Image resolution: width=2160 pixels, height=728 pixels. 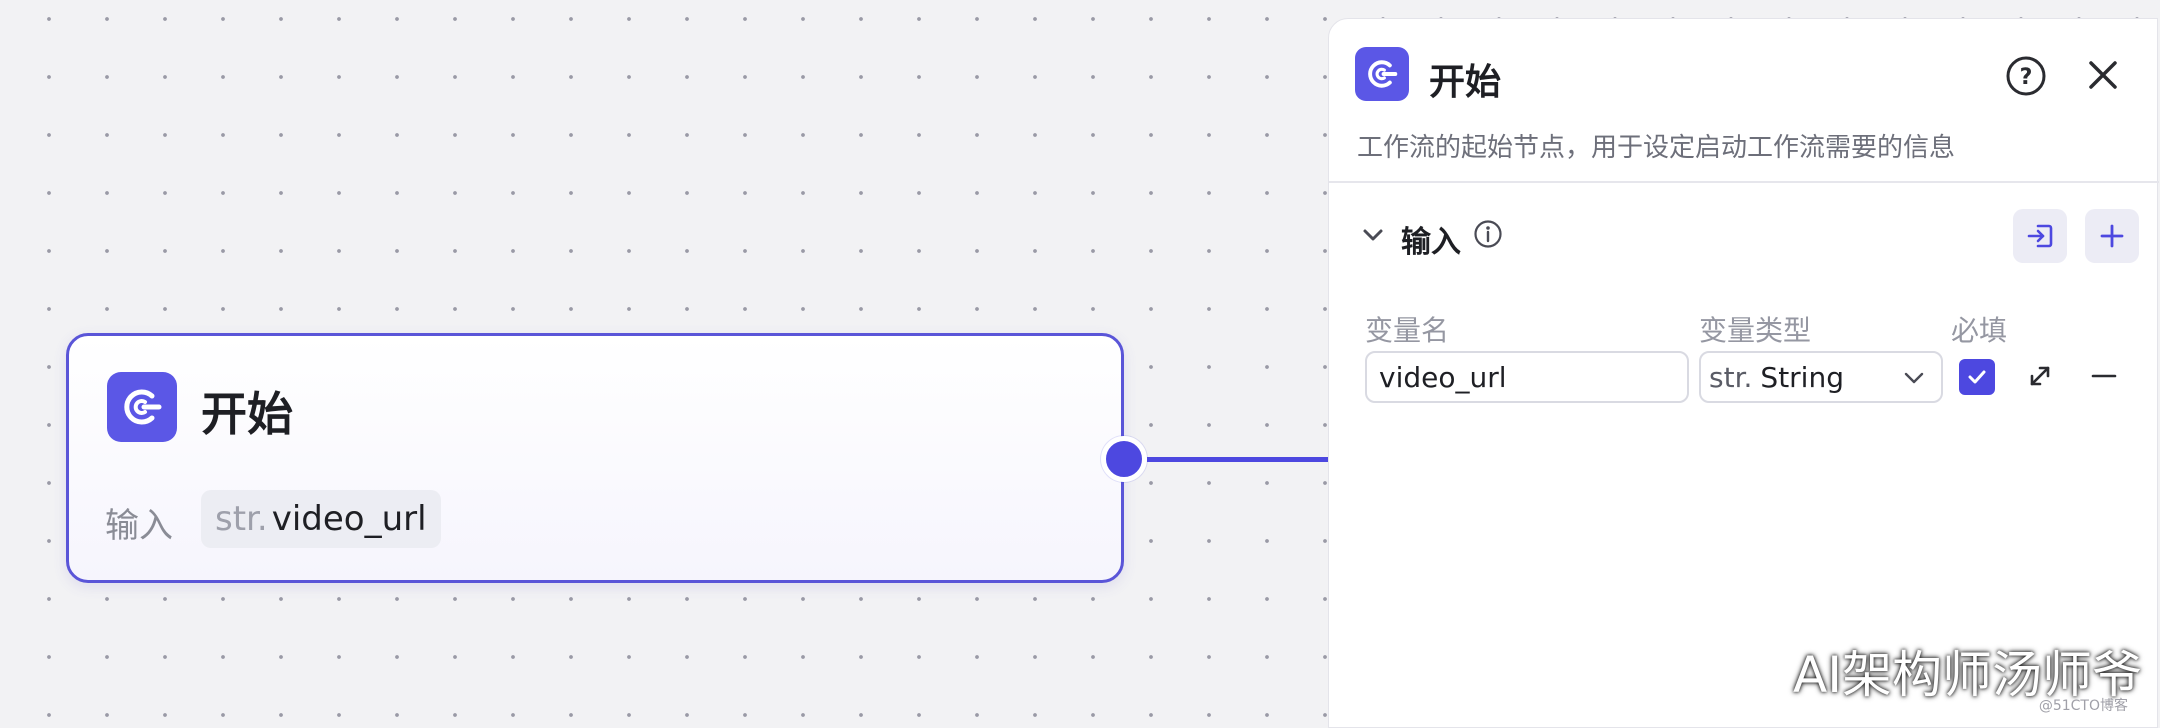 What do you see at coordinates (1731, 377) in the screenshot?
I see `type-prefix: str.` at bounding box center [1731, 377].